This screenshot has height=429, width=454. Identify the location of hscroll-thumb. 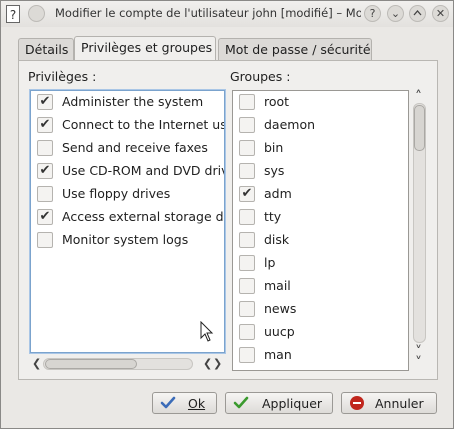
(91, 364).